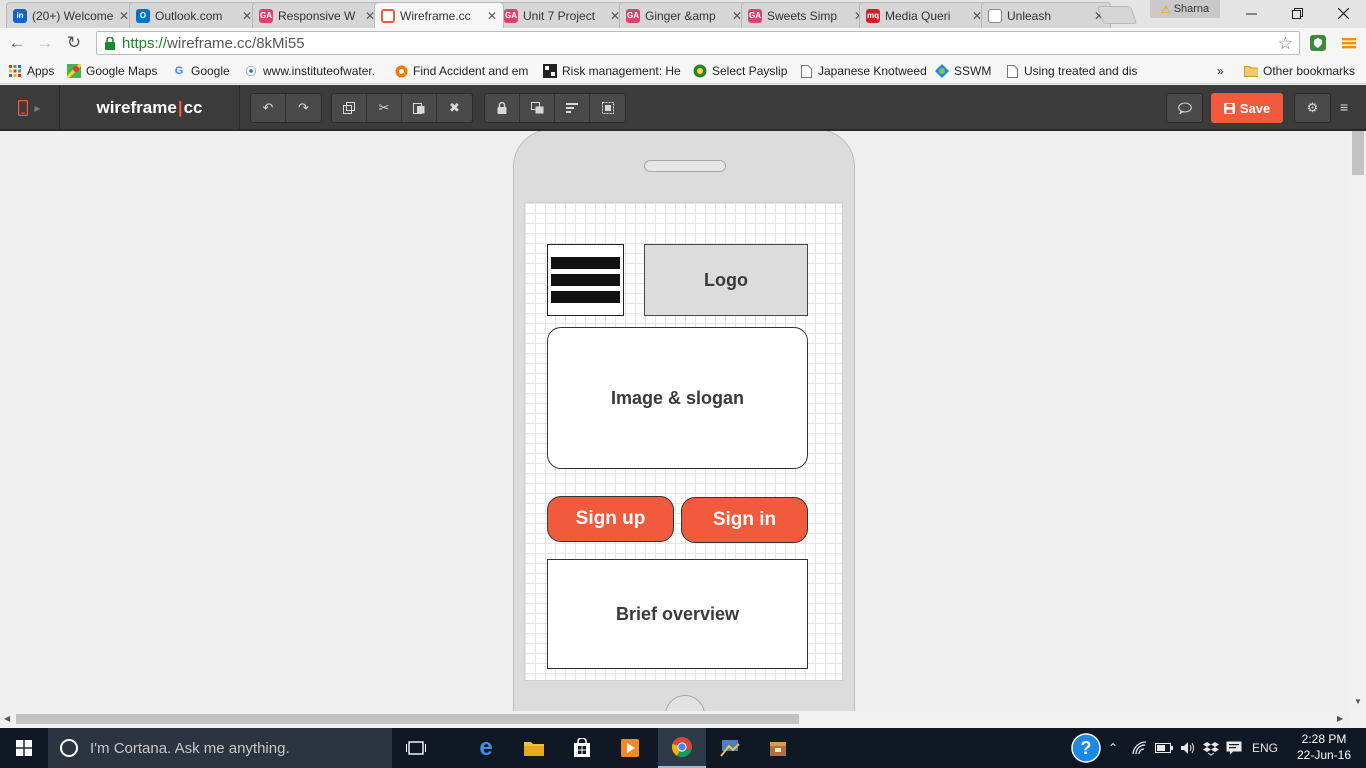  What do you see at coordinates (1251, 13) in the screenshot?
I see `minimize-button` at bounding box center [1251, 13].